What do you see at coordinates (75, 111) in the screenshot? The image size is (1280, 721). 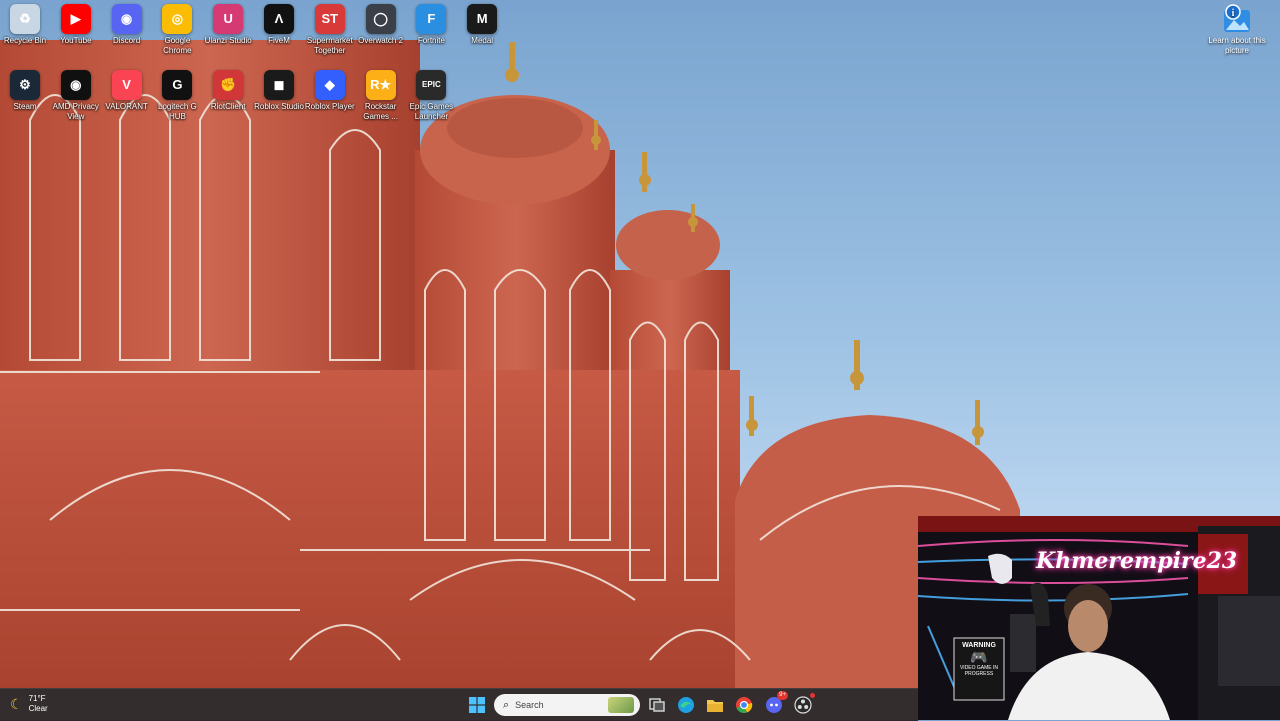 I see `desktop-shortcut-label: AMD Privacy View` at bounding box center [75, 111].